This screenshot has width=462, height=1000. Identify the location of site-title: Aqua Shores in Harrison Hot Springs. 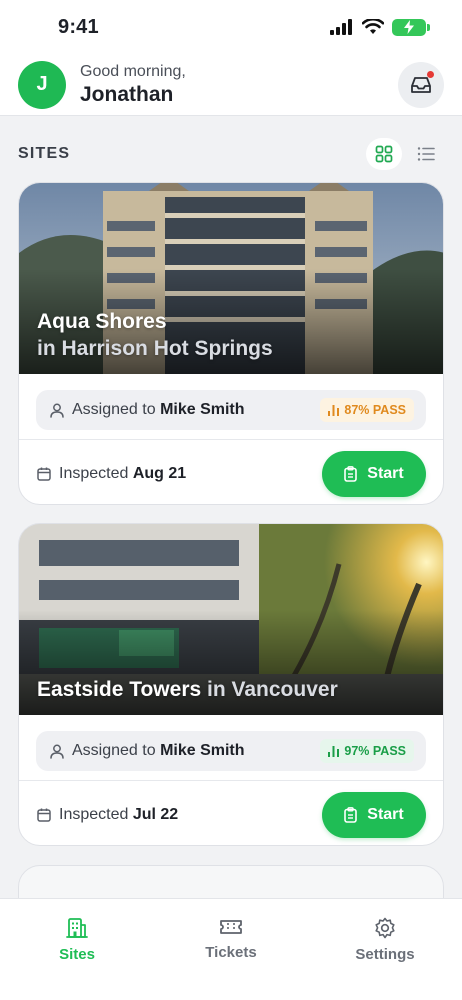
(231, 335).